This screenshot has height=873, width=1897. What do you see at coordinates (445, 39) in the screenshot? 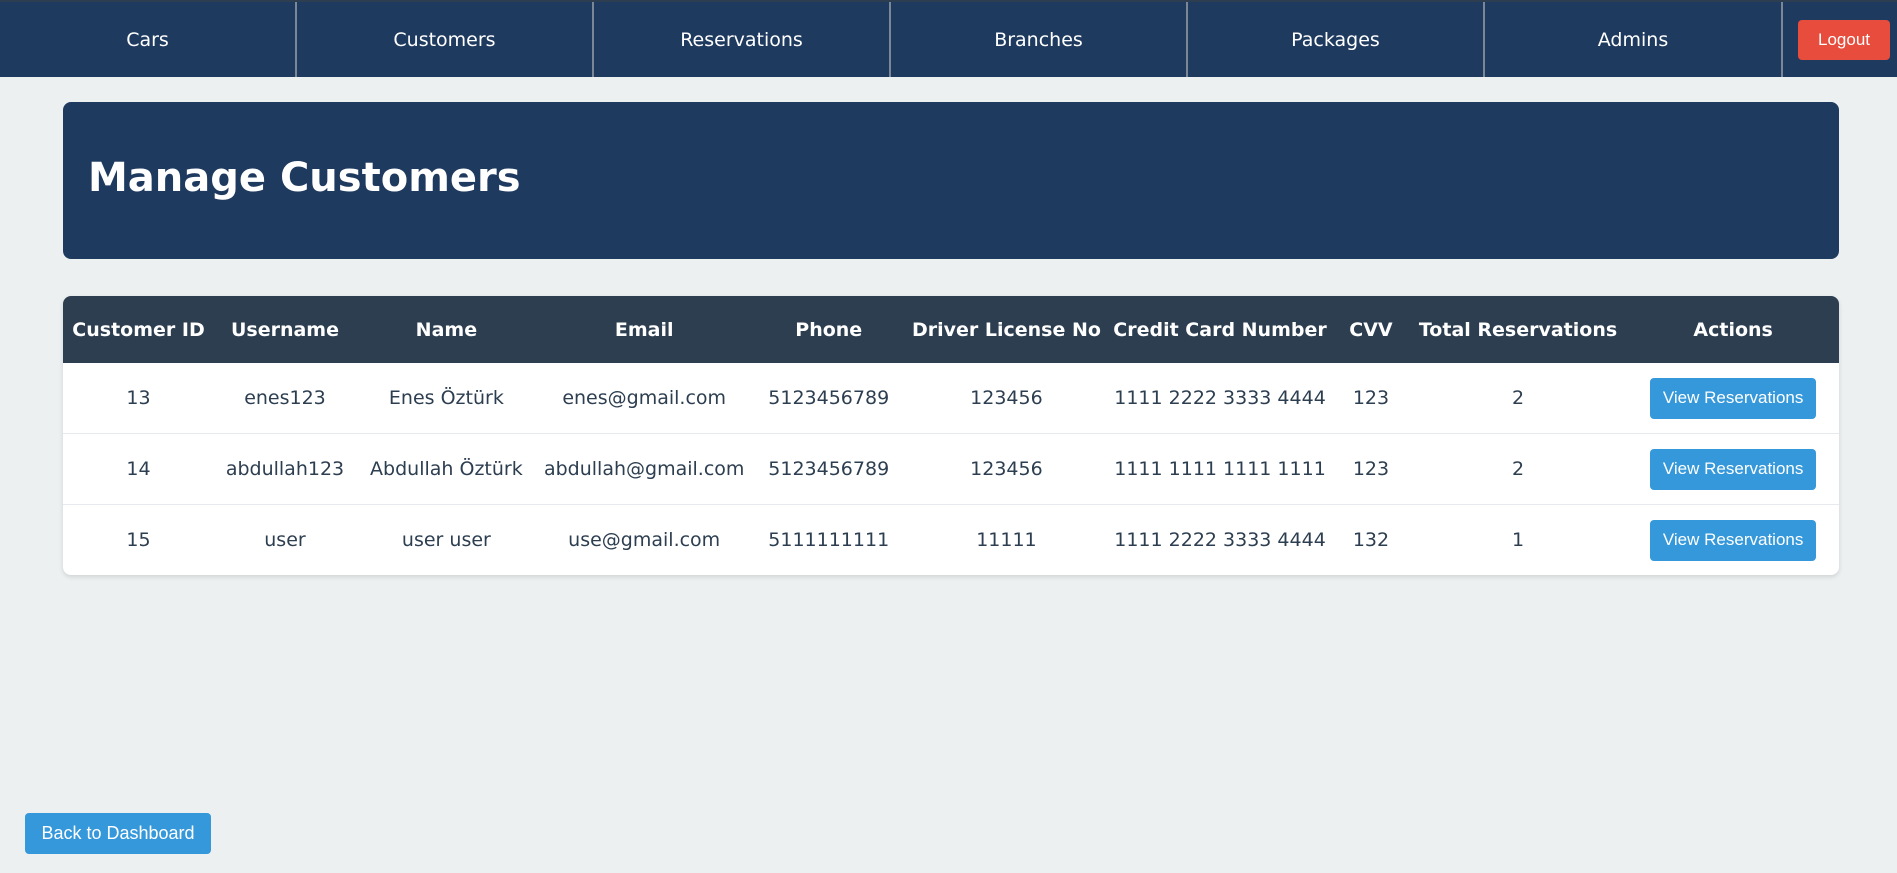
I see `nav-item-customers: Customers` at bounding box center [445, 39].